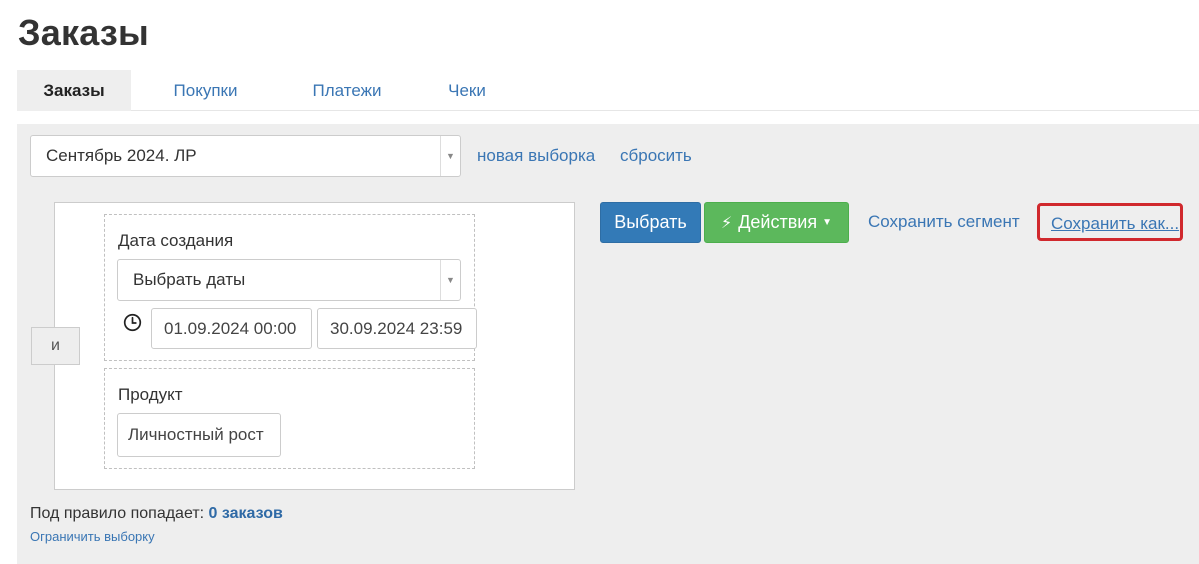 Image resolution: width=1199 pixels, height=564 pixels. Describe the element at coordinates (132, 322) in the screenshot. I see `clock-icon` at that location.